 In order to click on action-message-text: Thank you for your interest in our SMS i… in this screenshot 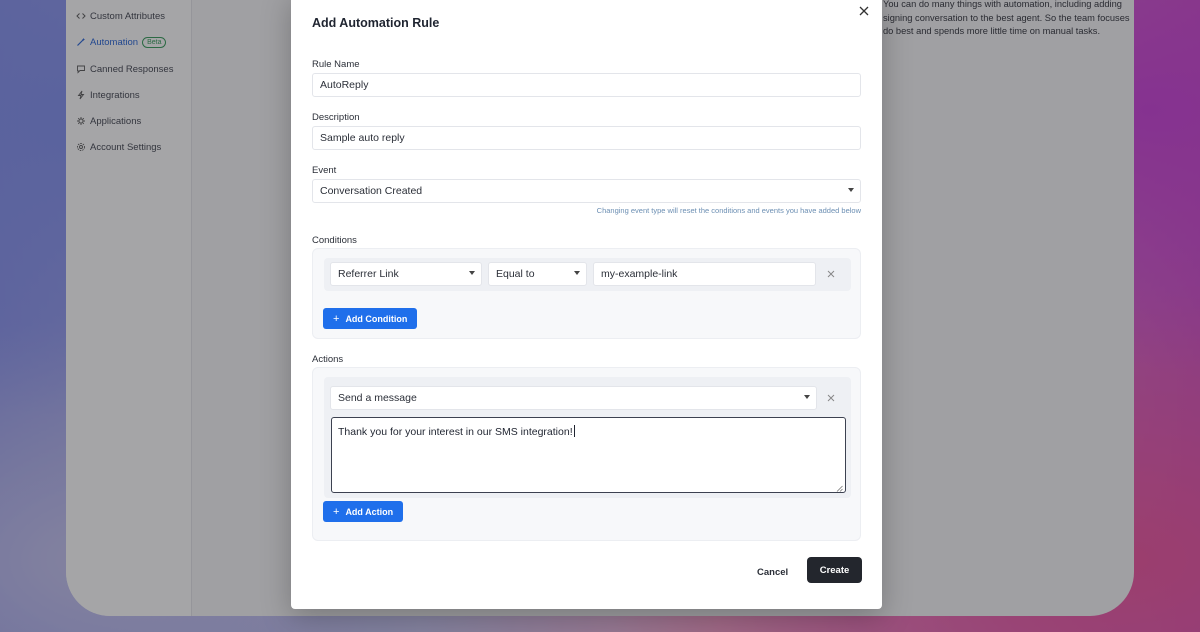, I will do `click(455, 432)`.